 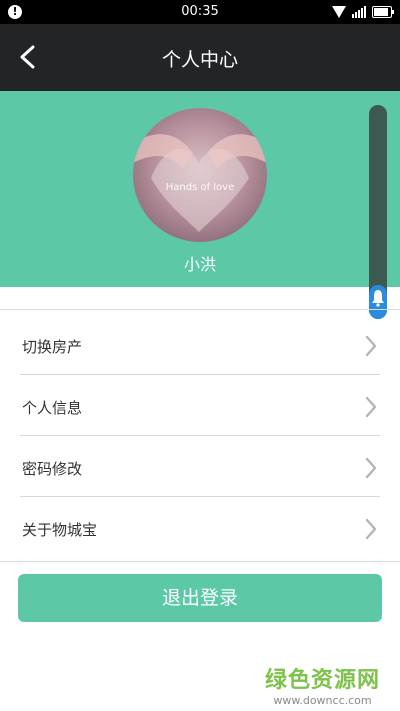 I want to click on status-icons, so click(x=363, y=12).